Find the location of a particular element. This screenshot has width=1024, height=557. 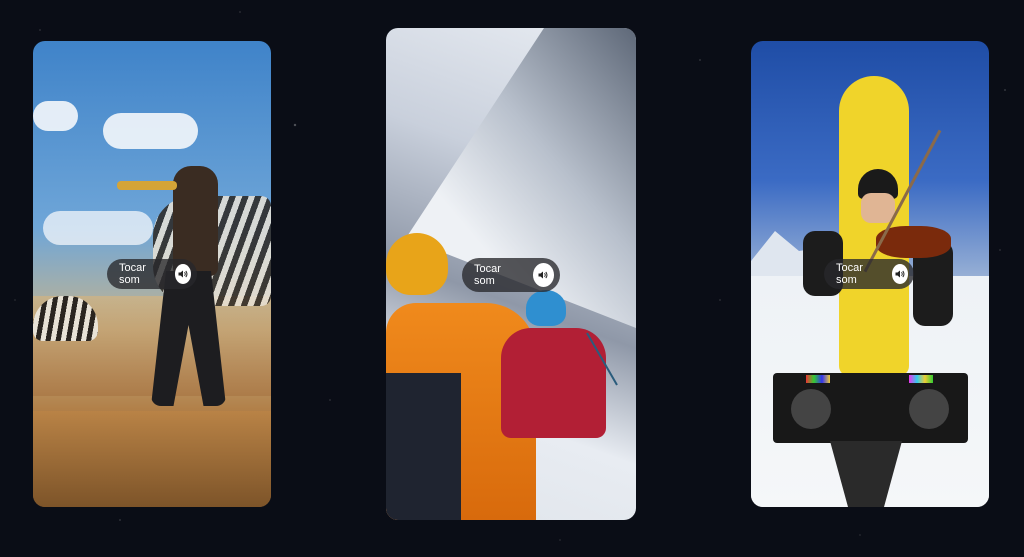

jog-wheel-right is located at coordinates (929, 409).